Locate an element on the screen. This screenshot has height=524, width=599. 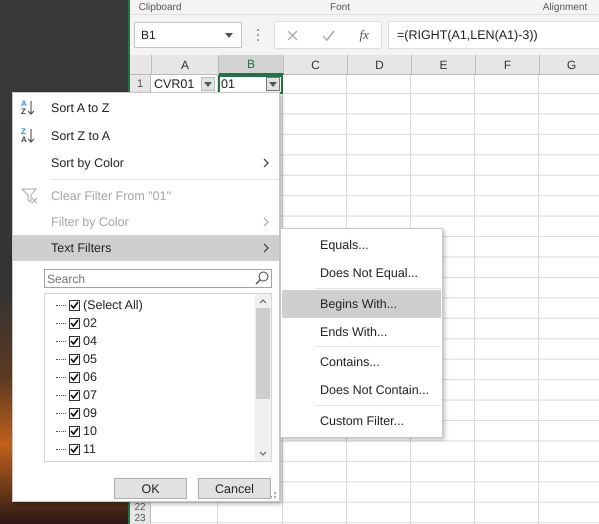
cell-value: 01 is located at coordinates (228, 84).